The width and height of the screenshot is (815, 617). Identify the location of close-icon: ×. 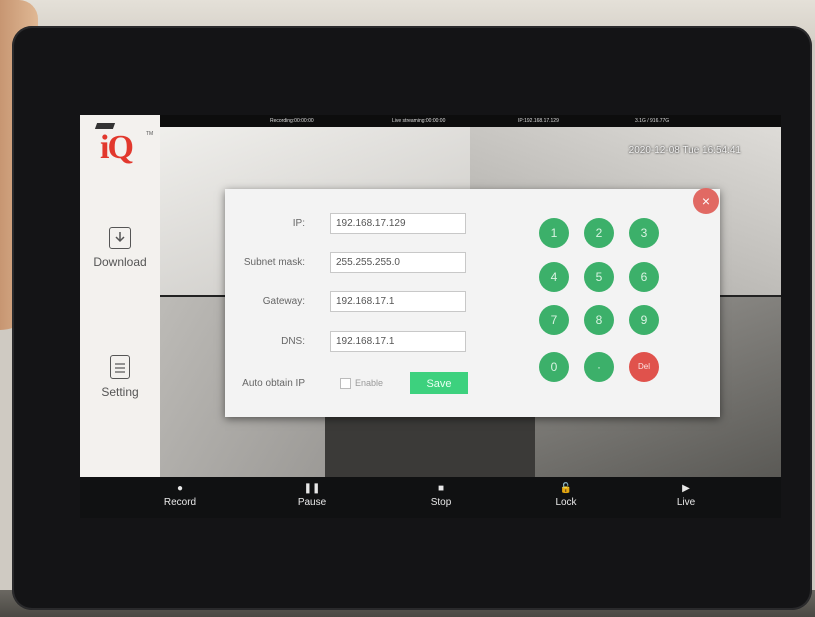
(706, 201).